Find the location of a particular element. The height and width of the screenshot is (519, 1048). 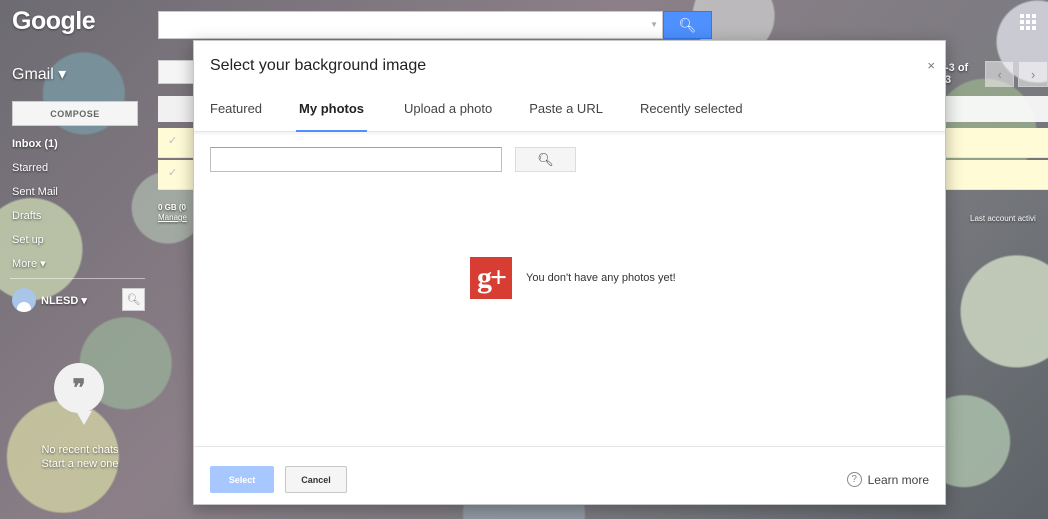

chat-search-button: 🔍︎ is located at coordinates (133, 299).